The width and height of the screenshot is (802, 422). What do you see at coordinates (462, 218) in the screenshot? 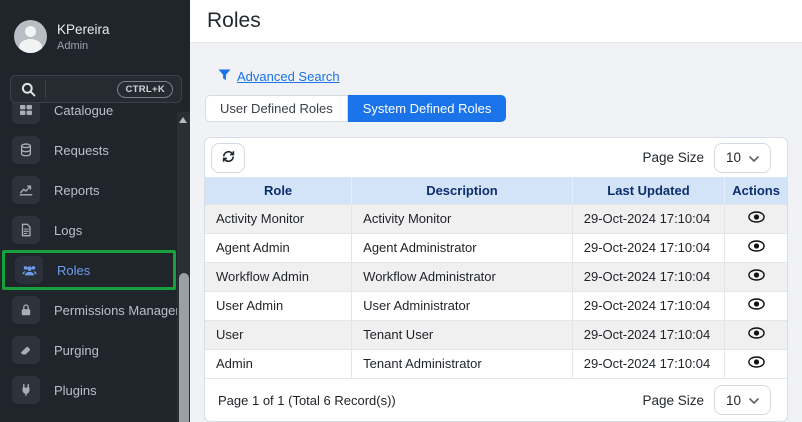
I see `description-cell: Activity Monitor` at bounding box center [462, 218].